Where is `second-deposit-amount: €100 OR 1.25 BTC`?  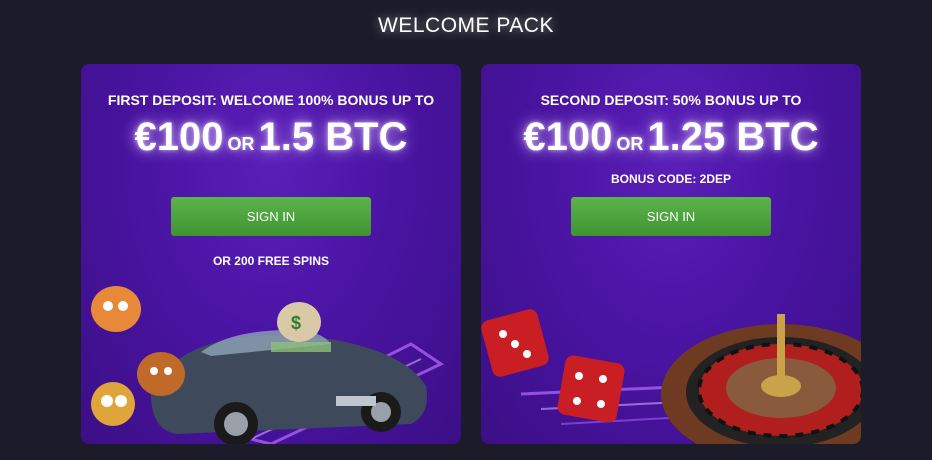 second-deposit-amount: €100 OR 1.25 BTC is located at coordinates (671, 140).